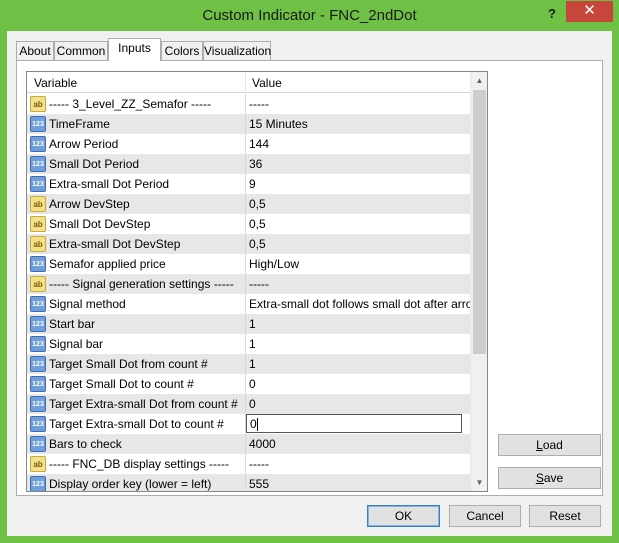  What do you see at coordinates (248, 224) in the screenshot?
I see `grid-row: ab Small Dot DevStep 0,5` at bounding box center [248, 224].